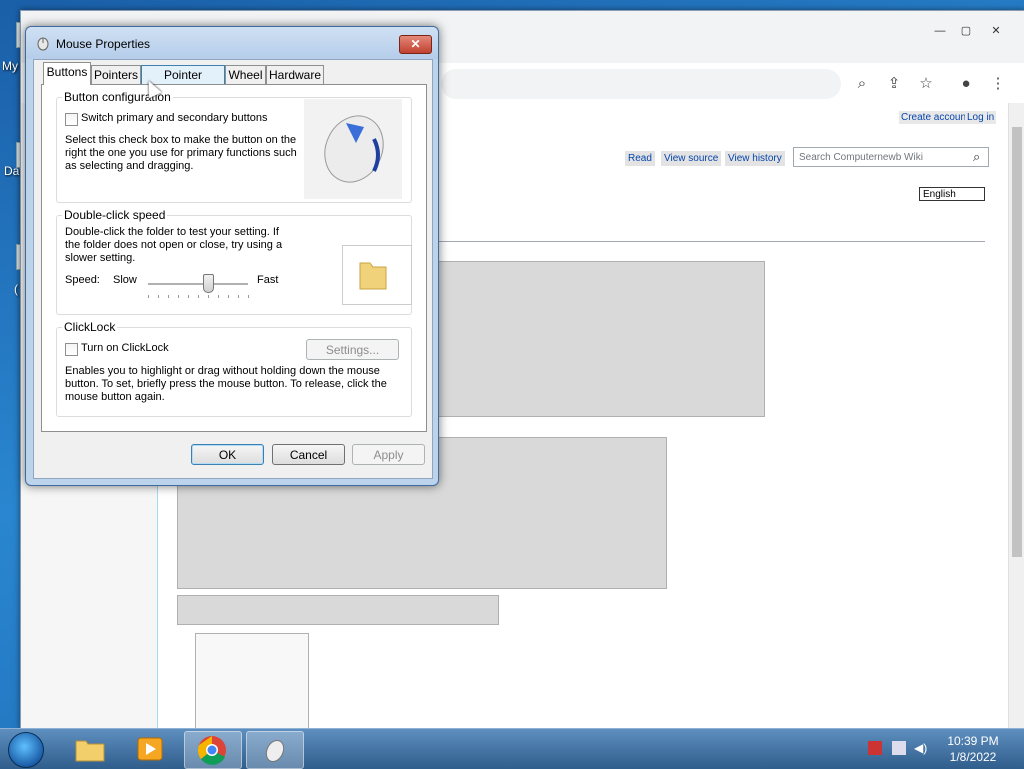  What do you see at coordinates (103, 44) in the screenshot?
I see `dialog-title: Mouse Properties` at bounding box center [103, 44].